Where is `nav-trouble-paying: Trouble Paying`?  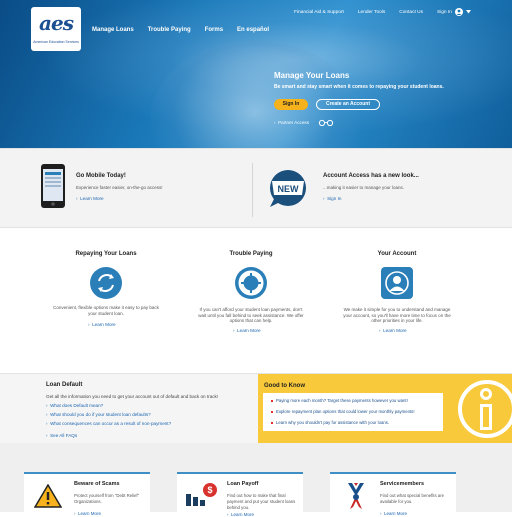
nav-trouble-paying: Trouble Paying is located at coordinates (169, 30).